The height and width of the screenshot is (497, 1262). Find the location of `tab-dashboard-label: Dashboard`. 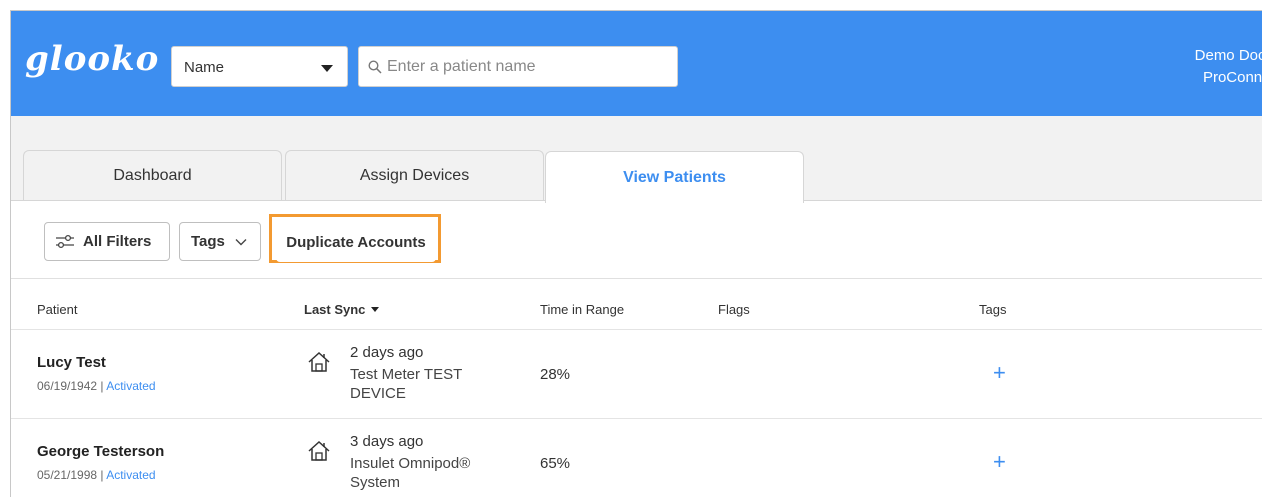

tab-dashboard-label: Dashboard is located at coordinates (152, 175).